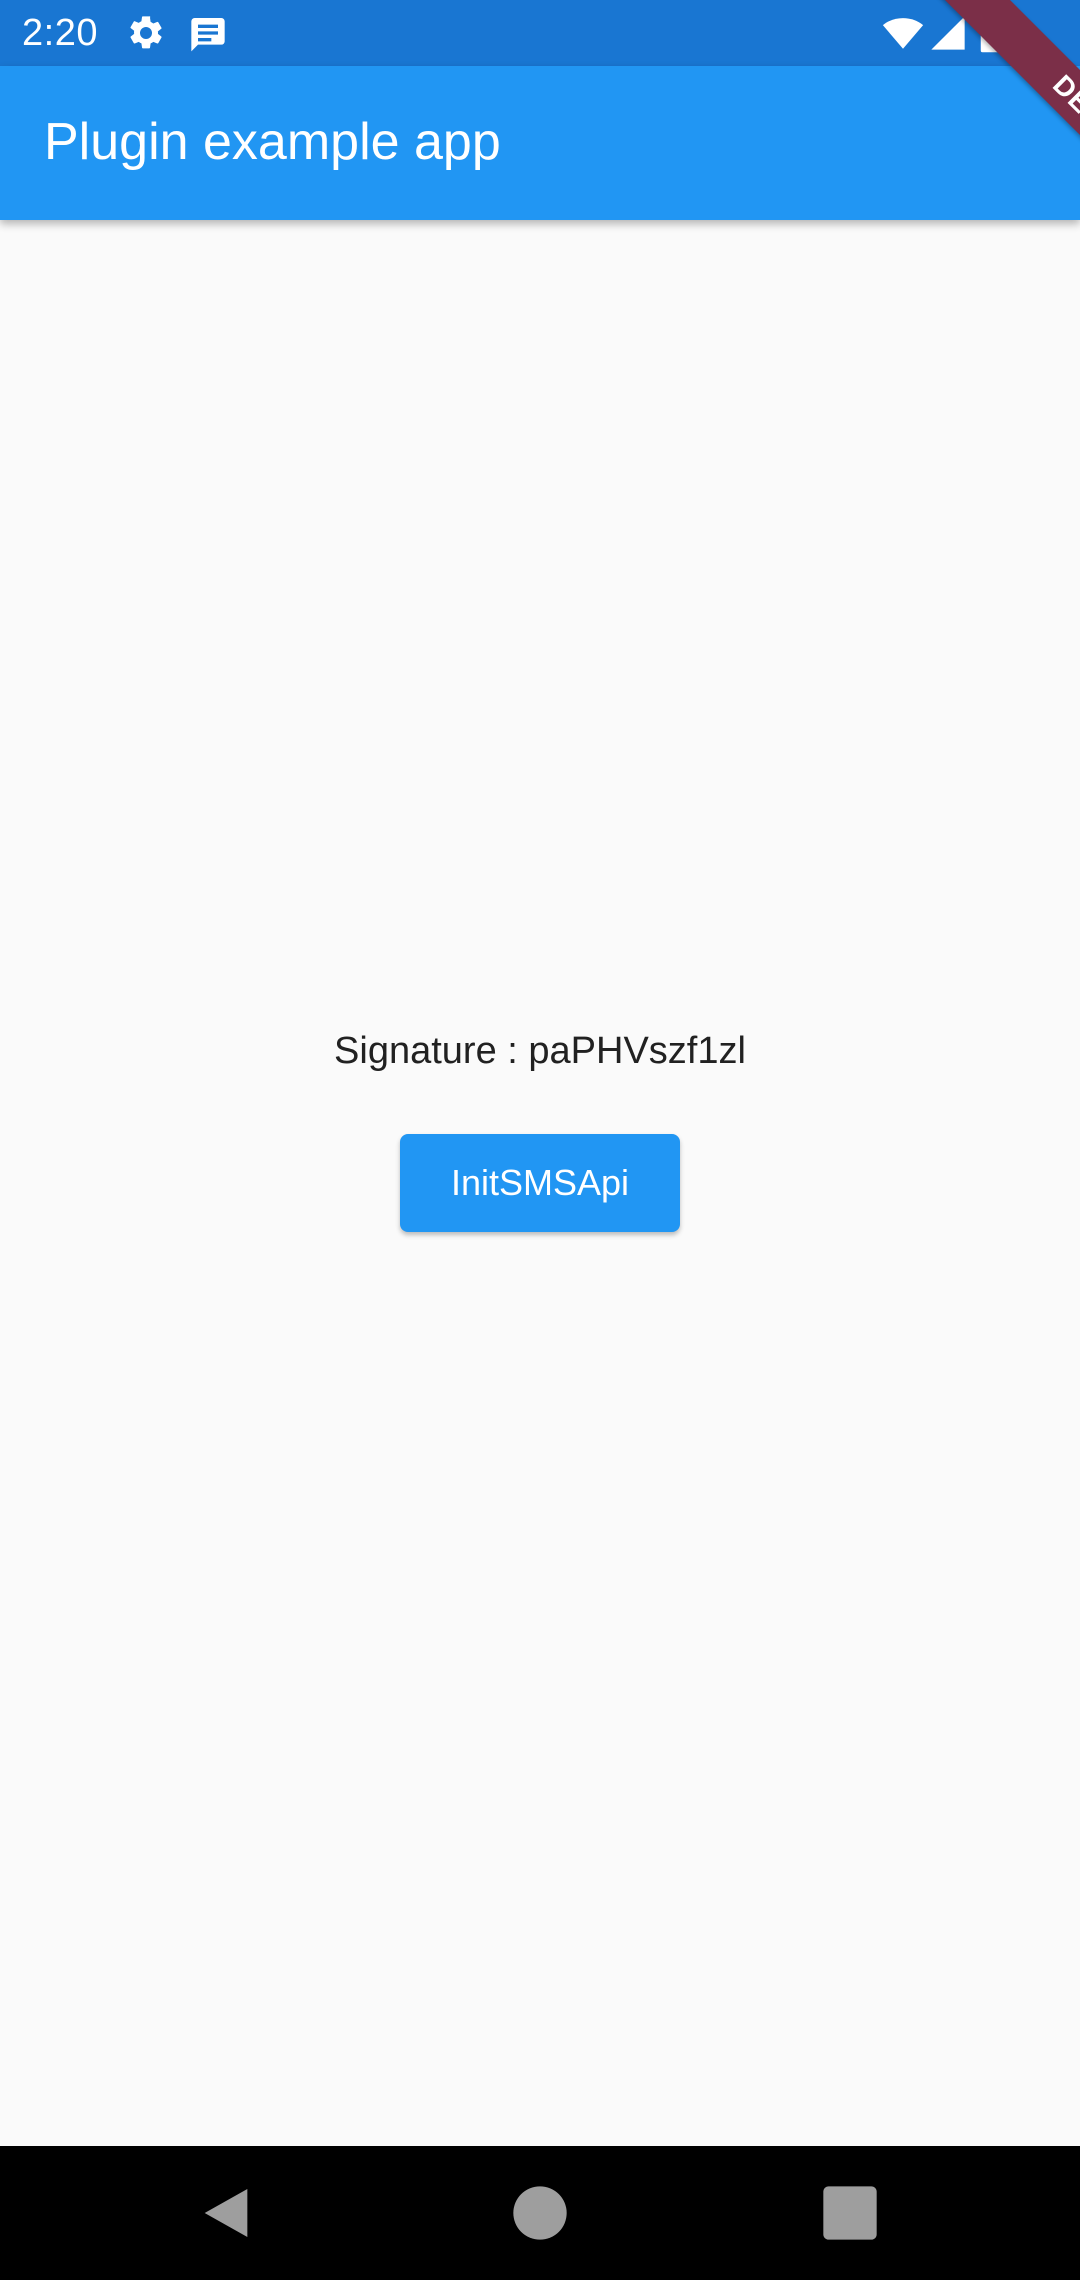  Describe the element at coordinates (208, 33) in the screenshot. I see `message-notification-icon` at that location.